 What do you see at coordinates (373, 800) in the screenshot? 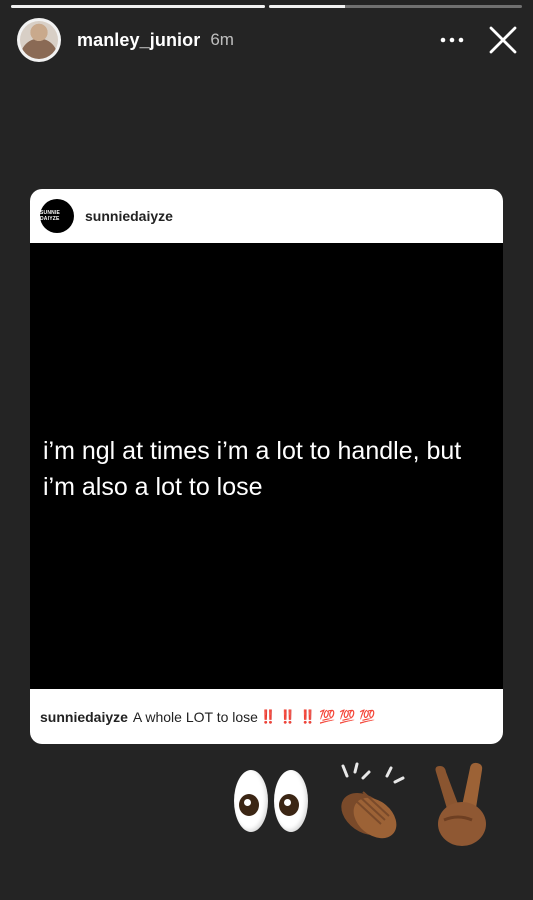
I see `clapping-hands-icon` at bounding box center [373, 800].